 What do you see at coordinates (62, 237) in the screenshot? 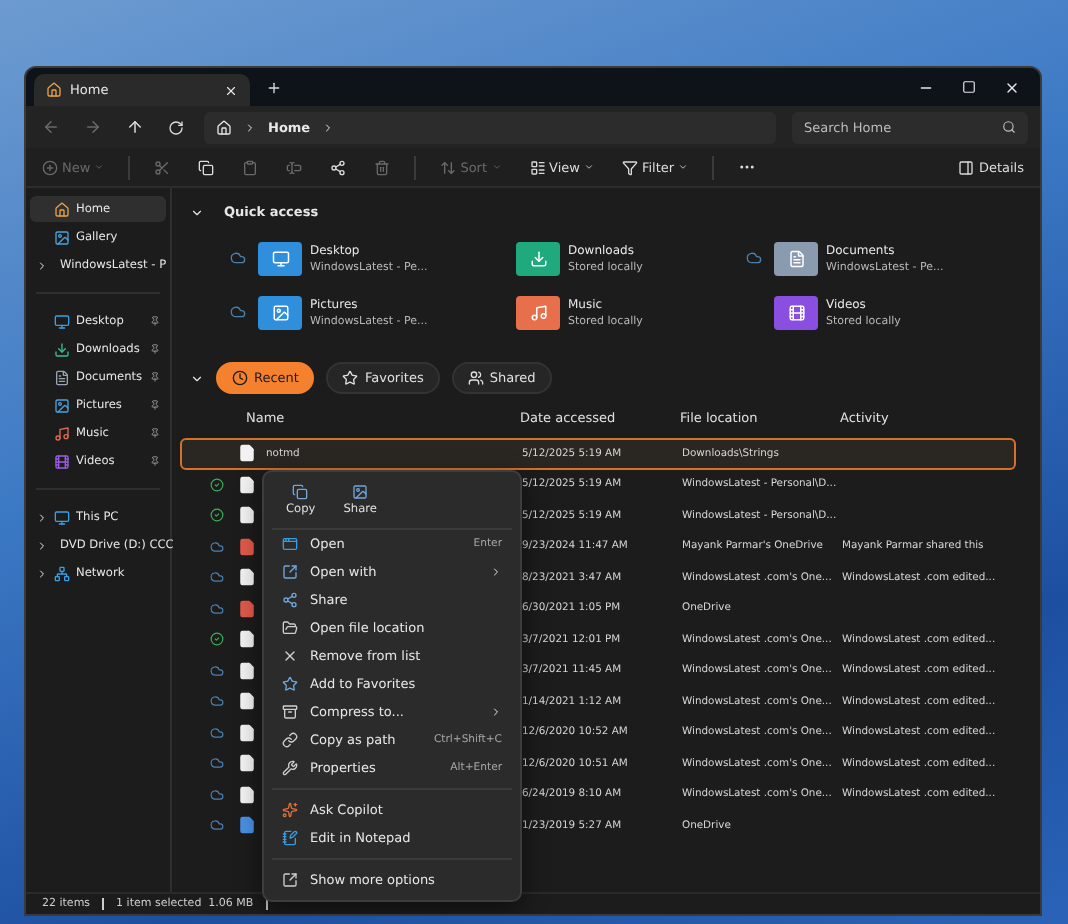
I see `gallery-icon` at bounding box center [62, 237].